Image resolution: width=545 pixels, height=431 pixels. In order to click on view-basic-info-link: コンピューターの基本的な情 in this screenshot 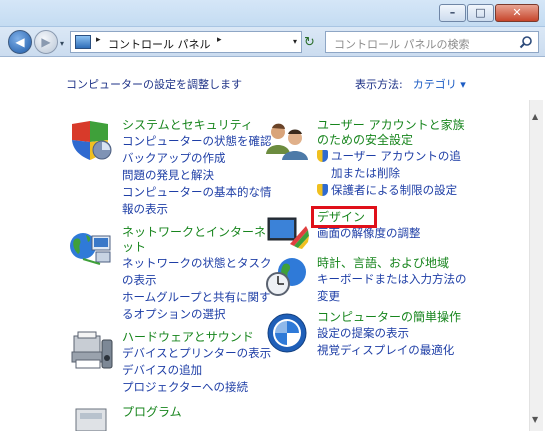, I will do `click(197, 192)`.